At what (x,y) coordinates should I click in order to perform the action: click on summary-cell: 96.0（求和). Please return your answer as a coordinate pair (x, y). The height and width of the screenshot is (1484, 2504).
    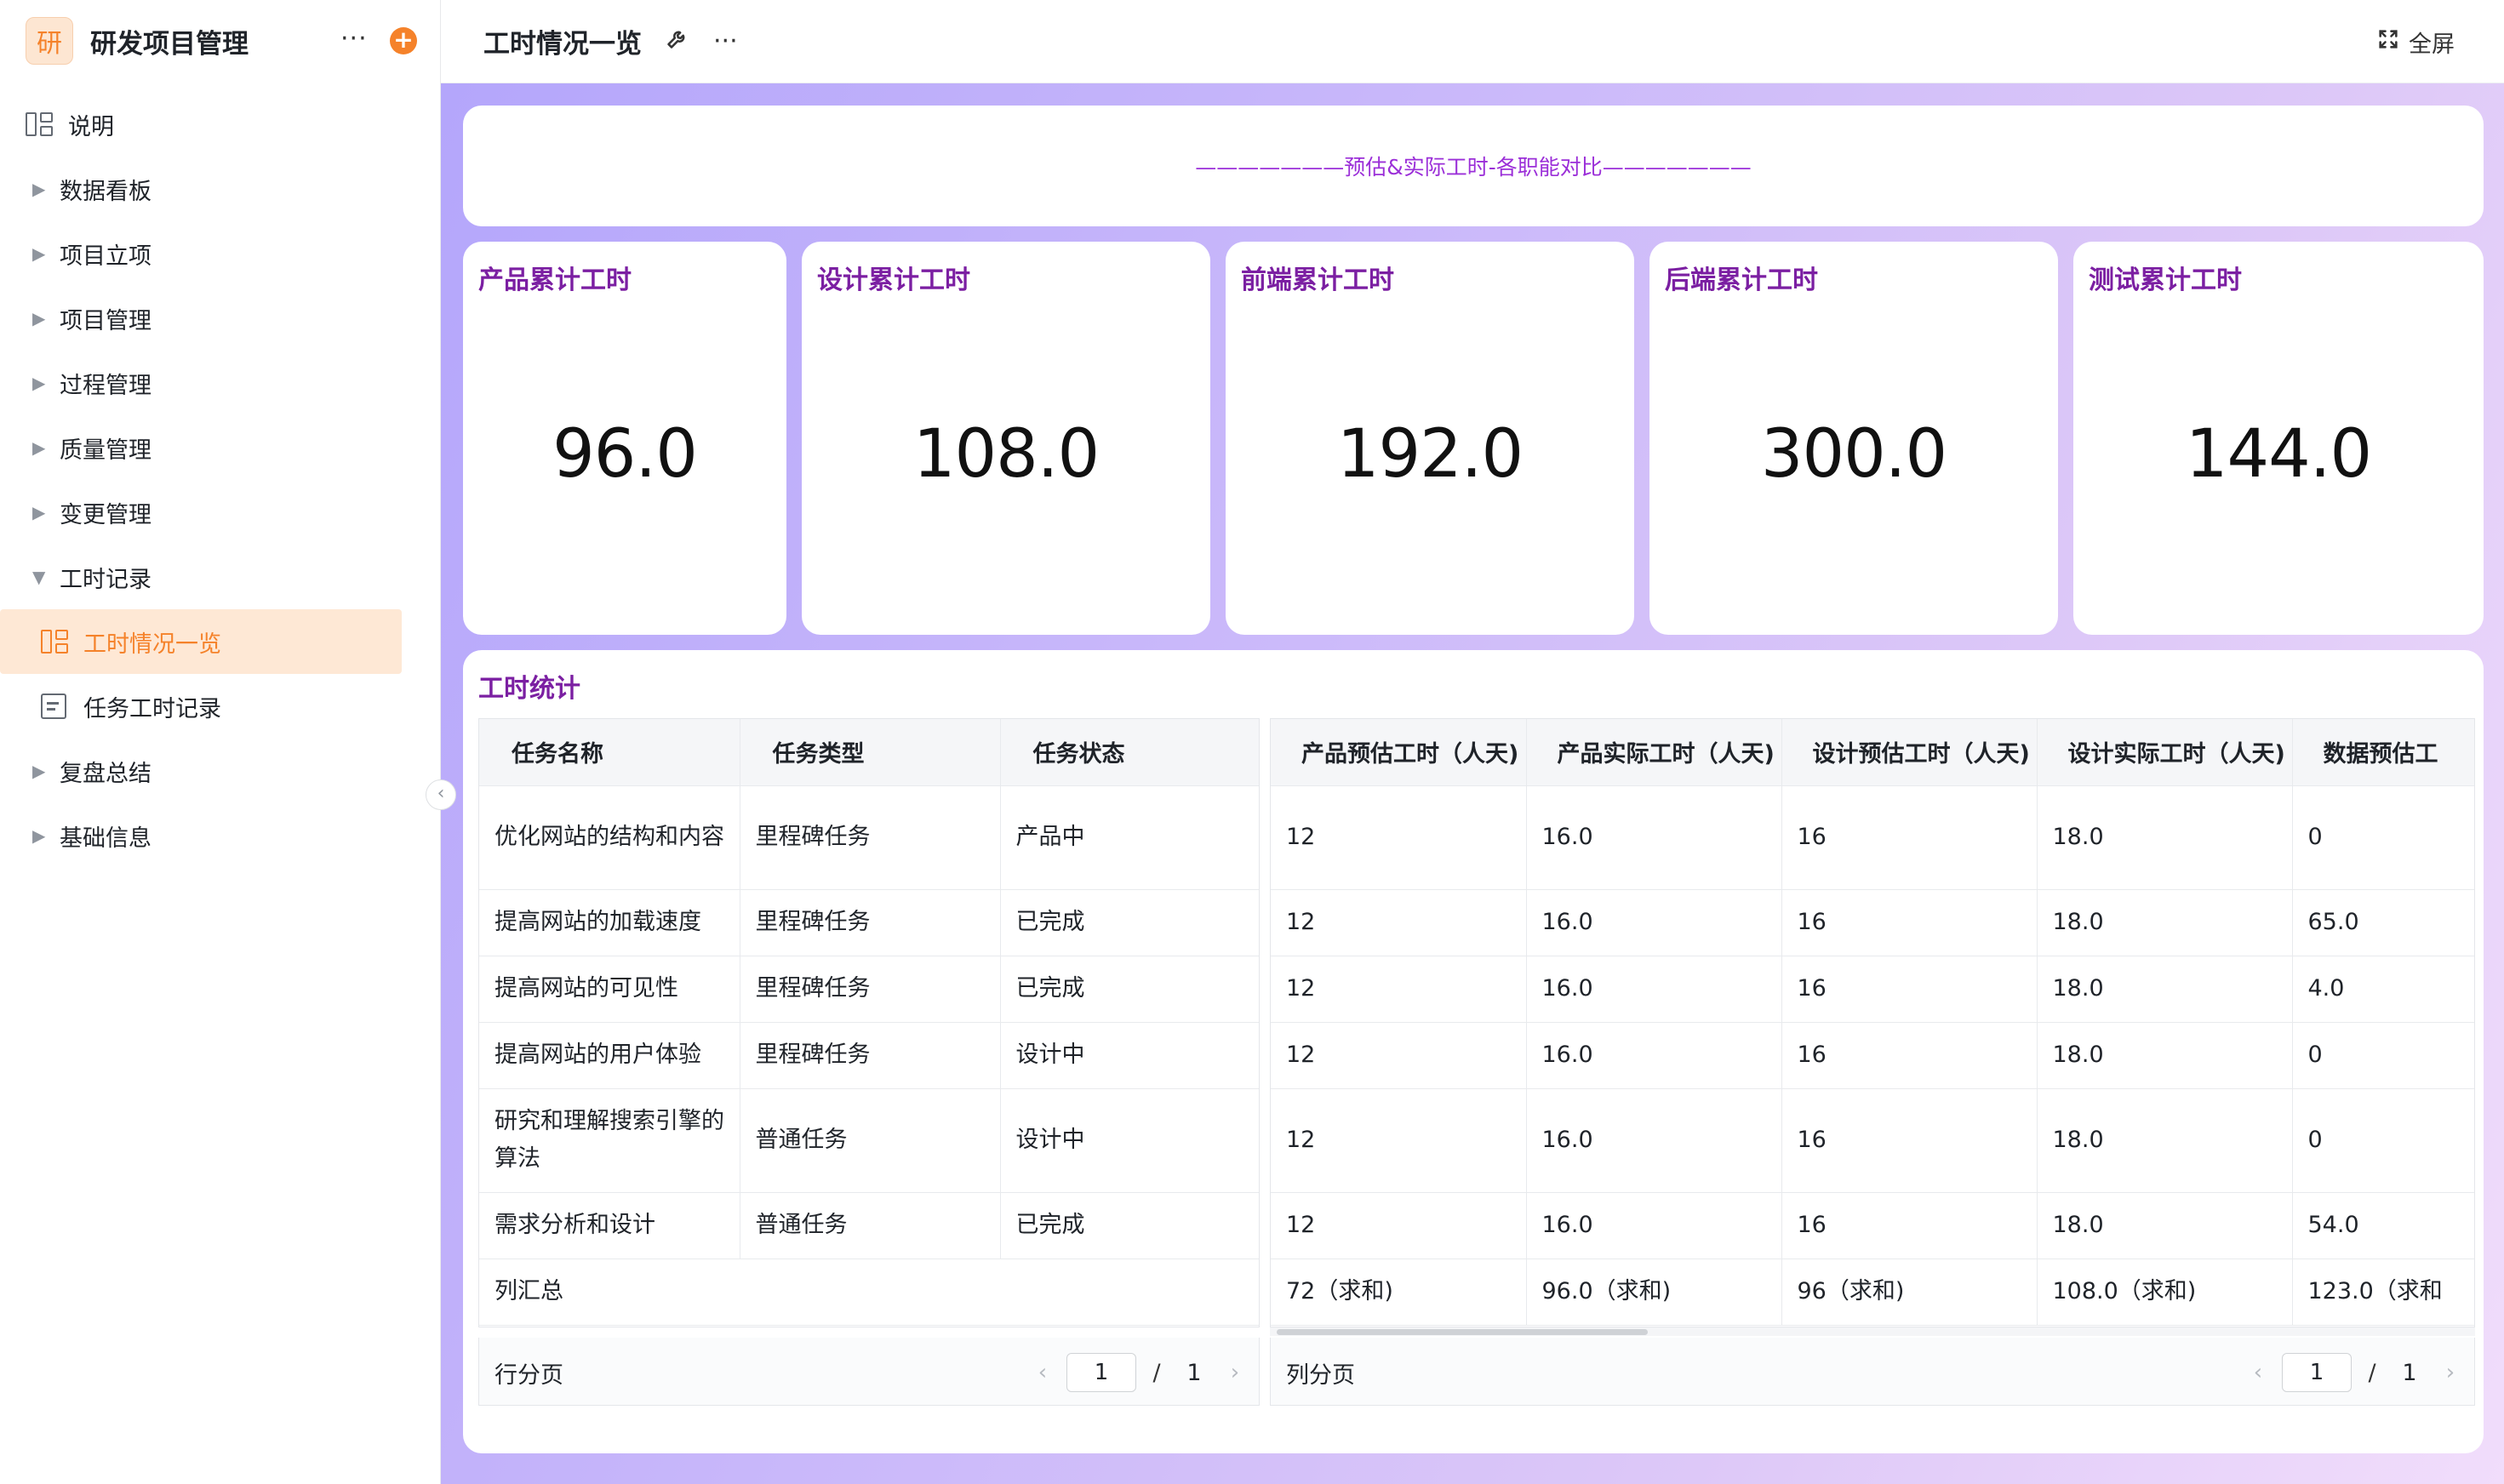
    Looking at the image, I should click on (1654, 1292).